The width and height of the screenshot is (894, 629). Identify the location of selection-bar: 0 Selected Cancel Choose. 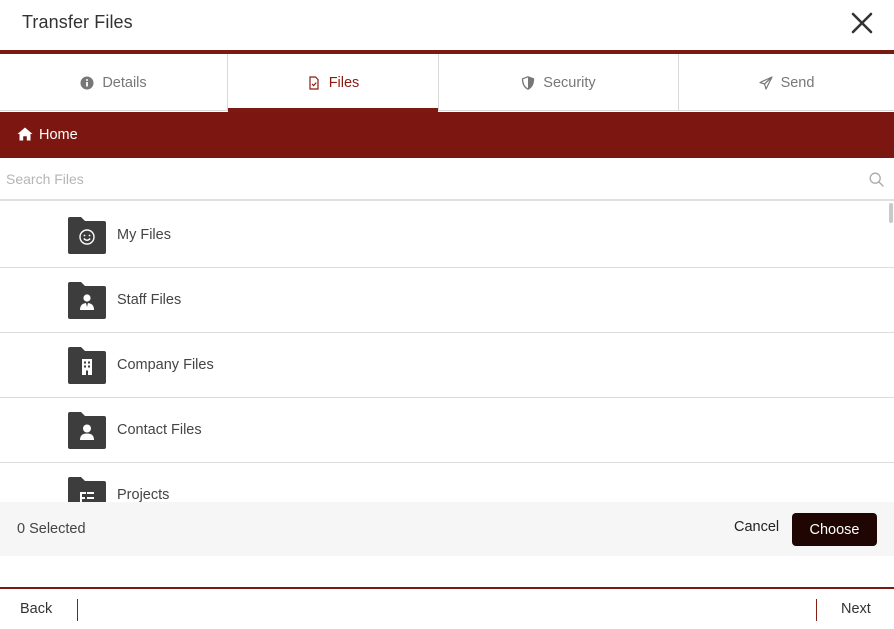
(447, 529).